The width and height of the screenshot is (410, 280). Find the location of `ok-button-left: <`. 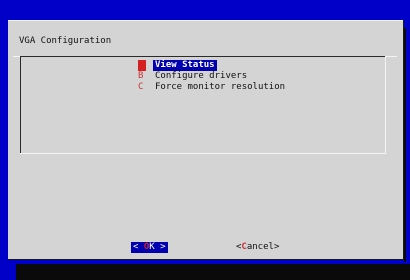

ok-button-left: < is located at coordinates (138, 247).